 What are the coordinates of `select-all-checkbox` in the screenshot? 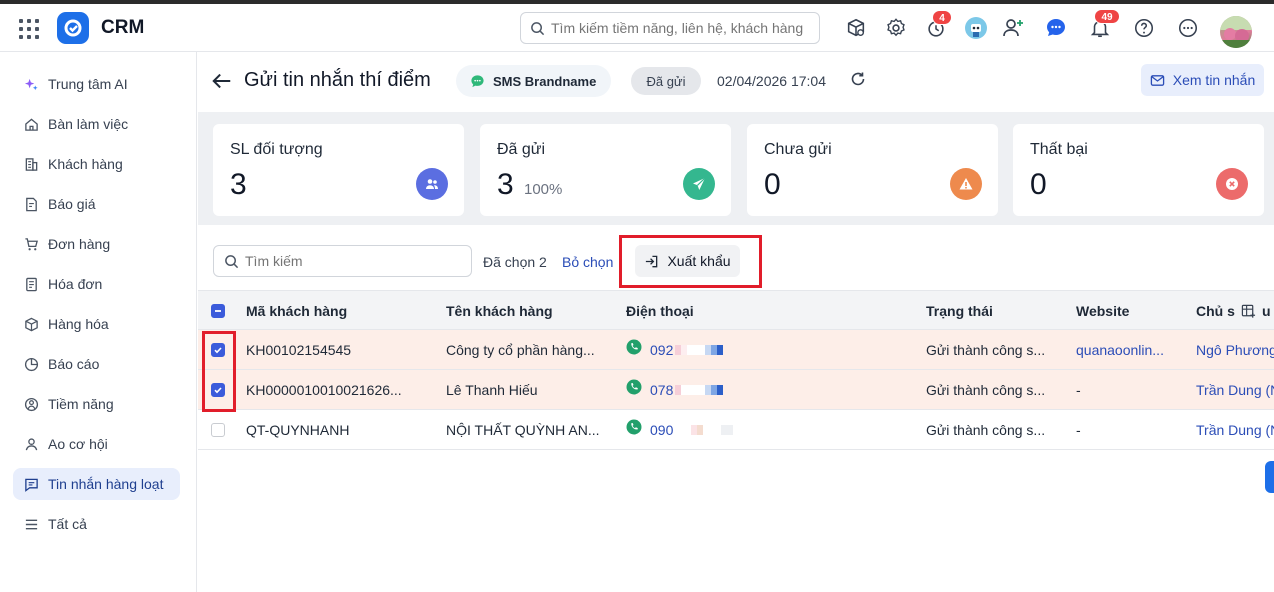 It's located at (218, 311).